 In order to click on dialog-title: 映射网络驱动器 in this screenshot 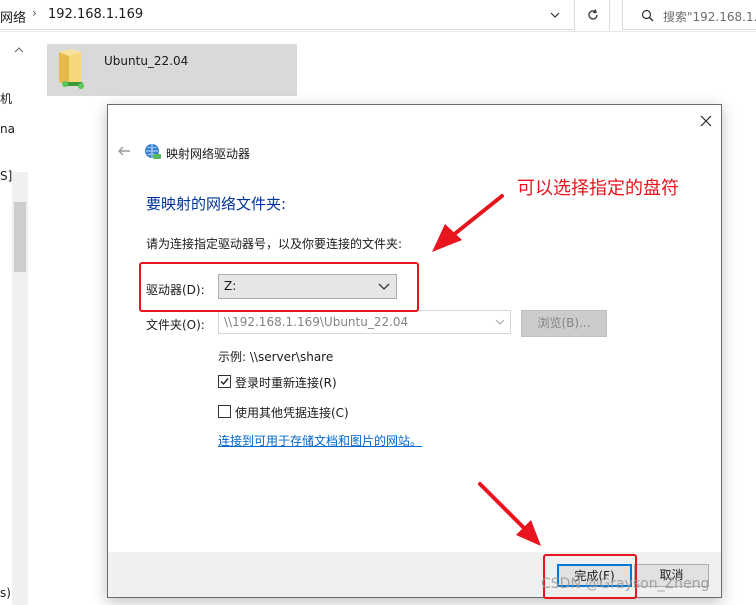, I will do `click(208, 154)`.